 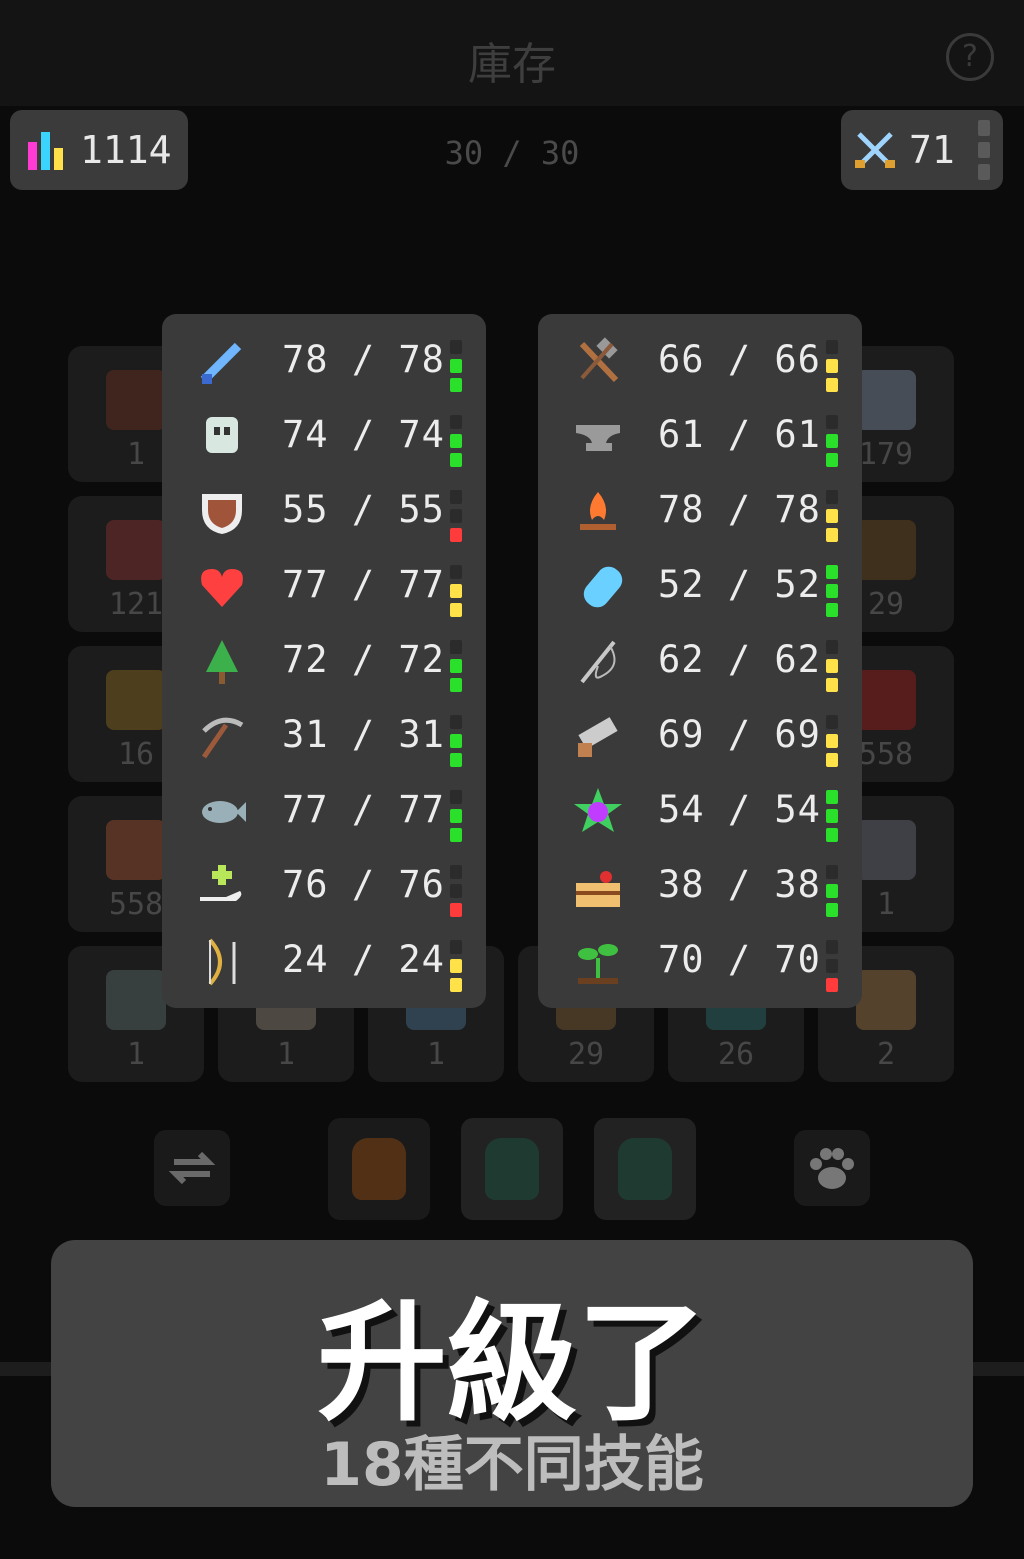 I want to click on bag-icon, so click(x=512, y=1169).